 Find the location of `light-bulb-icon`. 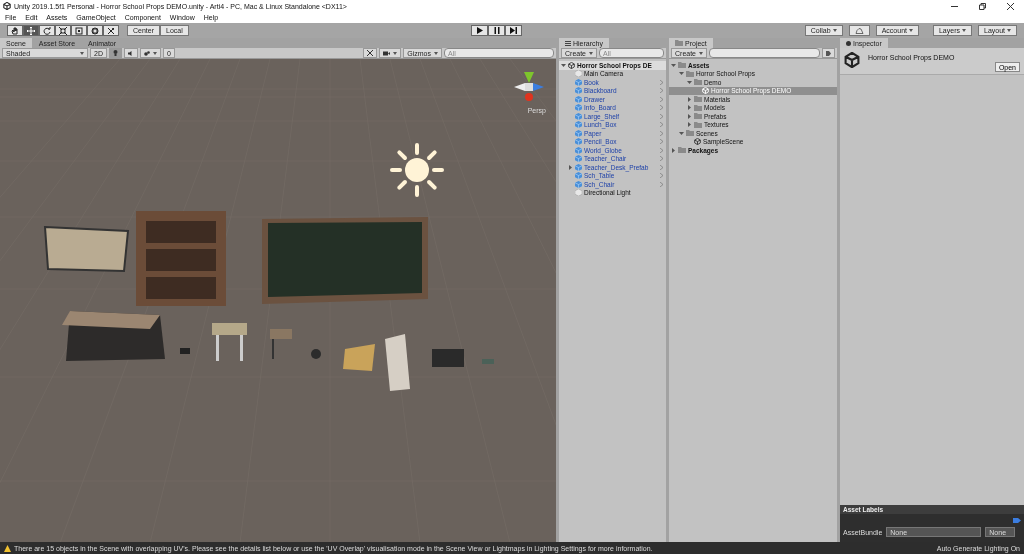

light-bulb-icon is located at coordinates (115, 53).